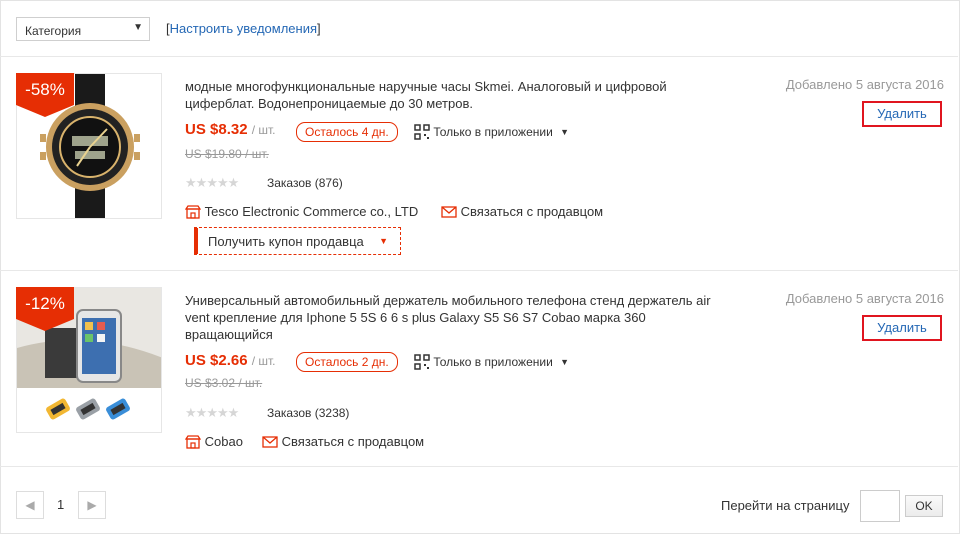 The width and height of the screenshot is (960, 534). Describe the element at coordinates (83, 29) in the screenshot. I see `category-select: Категория ▼` at that location.